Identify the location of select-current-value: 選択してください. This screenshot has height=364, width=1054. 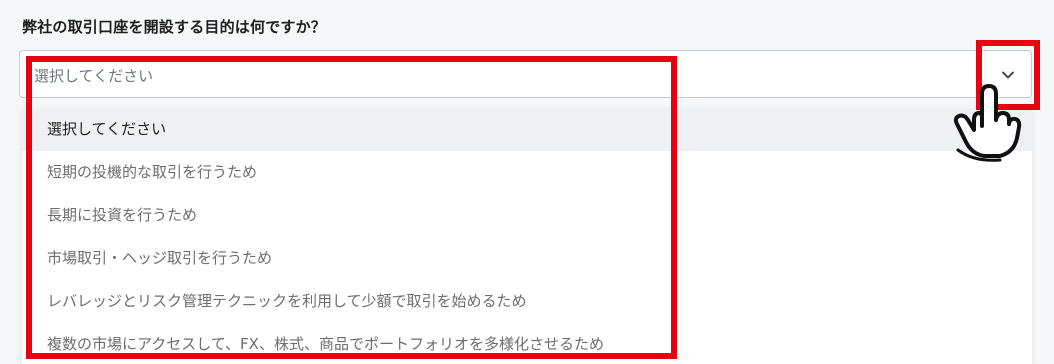
(94, 76).